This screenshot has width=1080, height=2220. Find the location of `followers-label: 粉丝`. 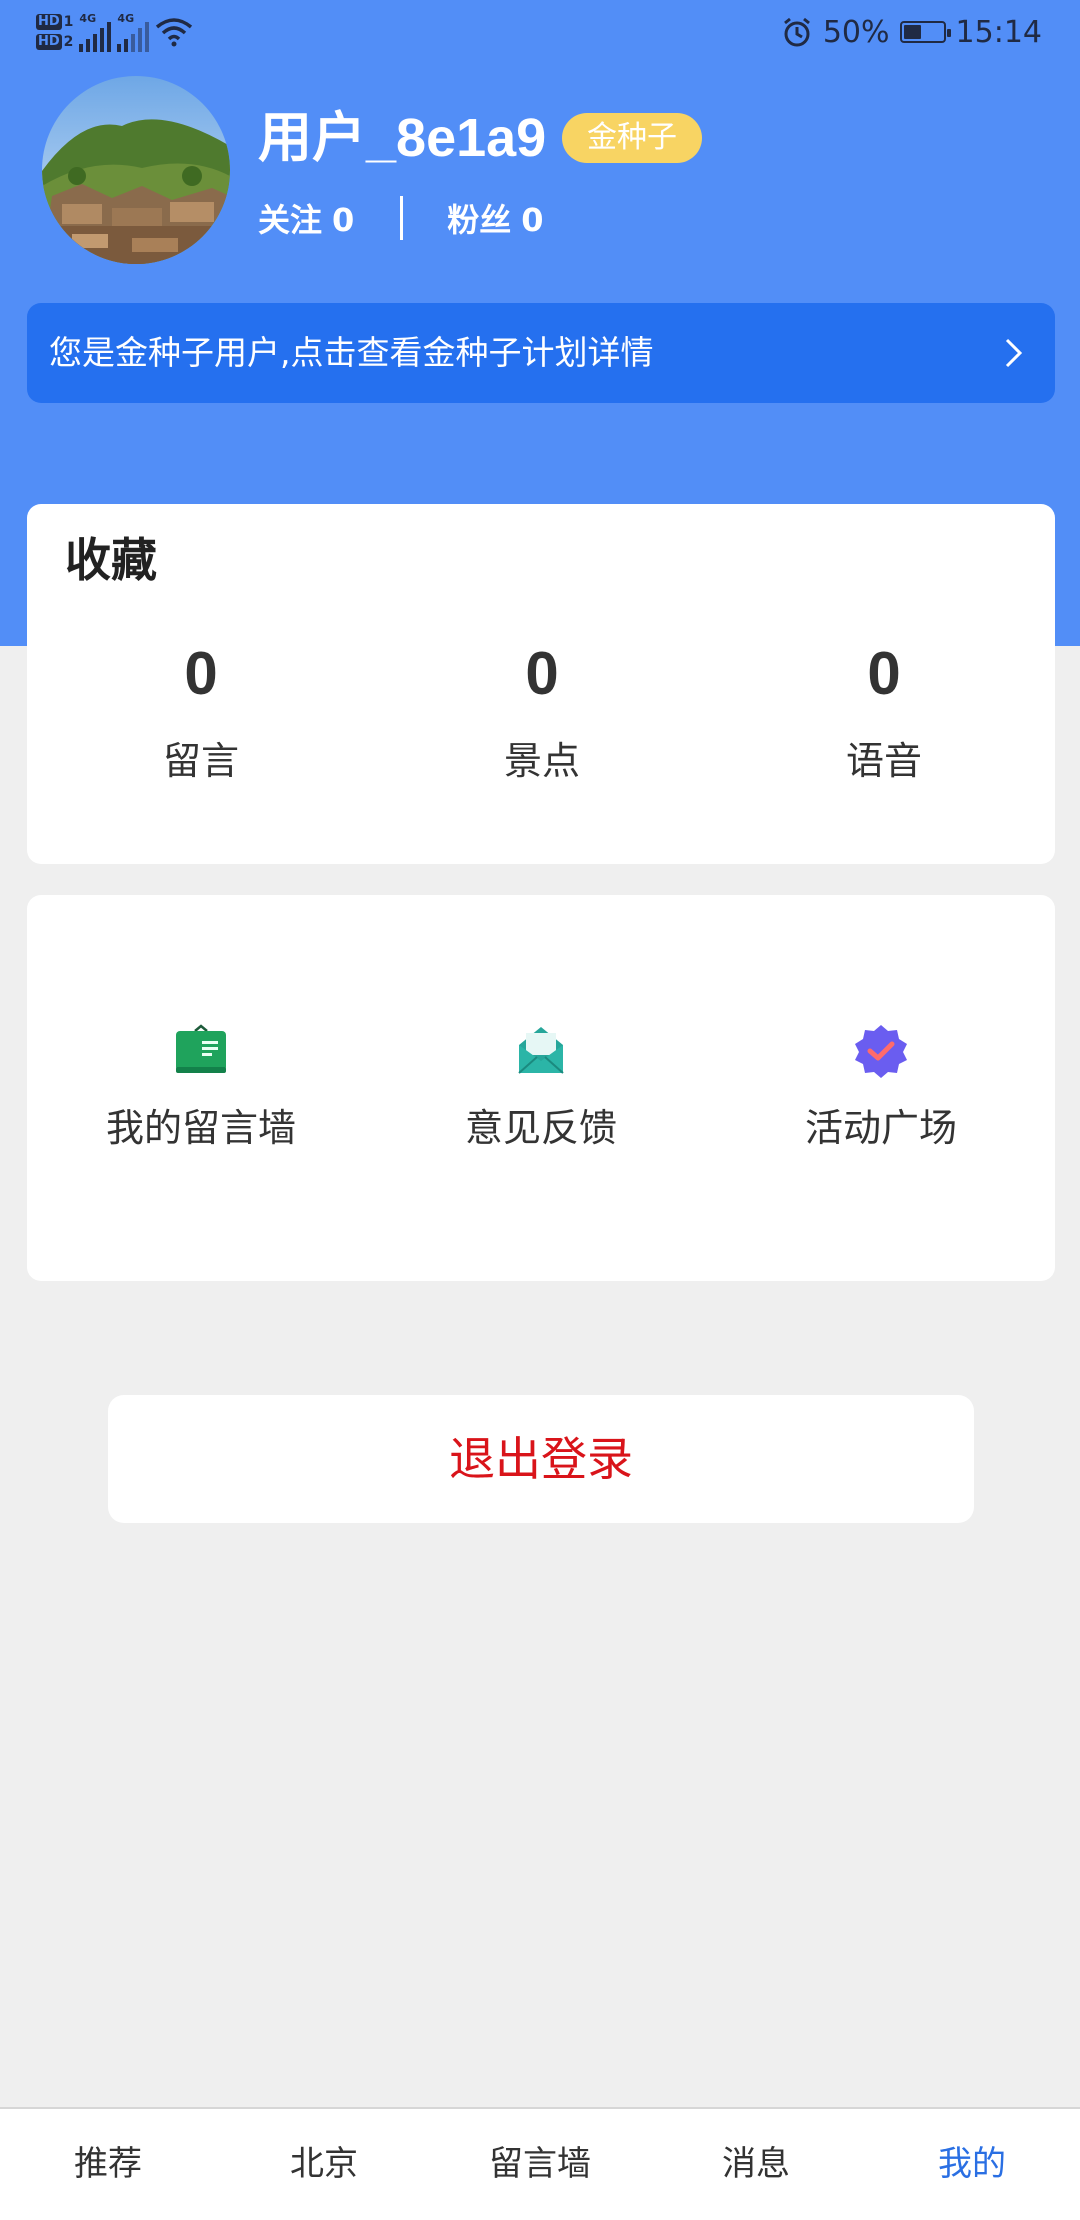

followers-label: 粉丝 is located at coordinates (479, 220).